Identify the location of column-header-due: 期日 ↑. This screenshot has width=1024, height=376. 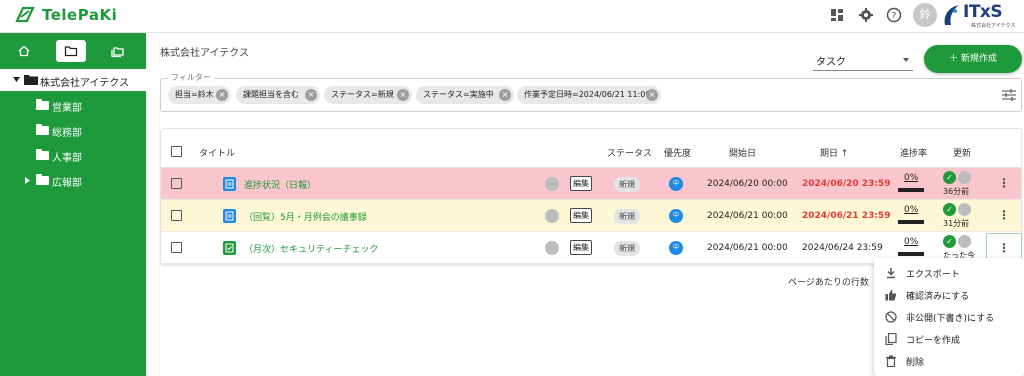
(834, 152).